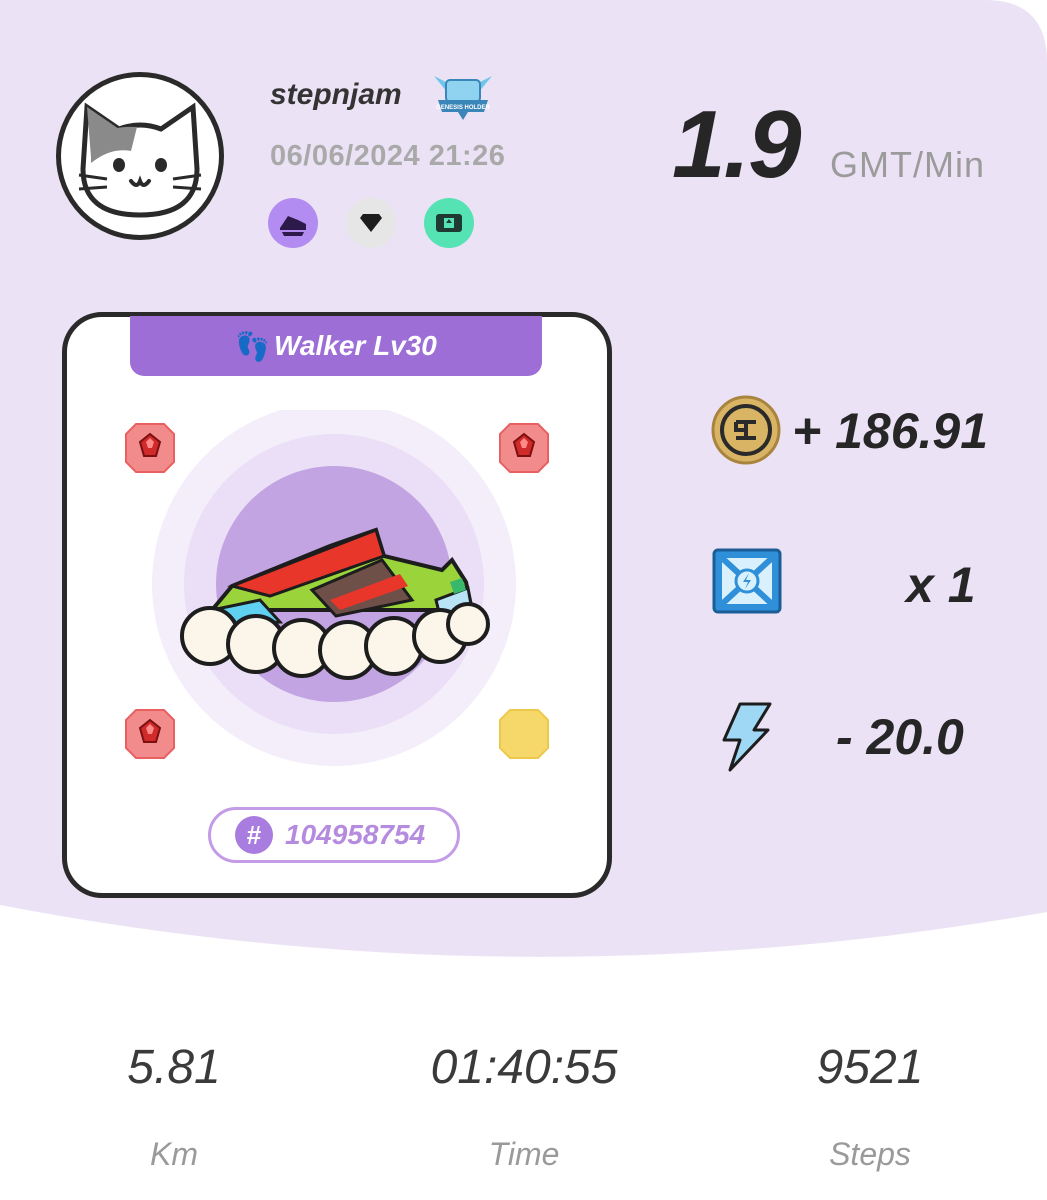 This screenshot has height=1200, width=1047. What do you see at coordinates (907, 164) in the screenshot?
I see `gmt-rate-unit: GMT/Min` at bounding box center [907, 164].